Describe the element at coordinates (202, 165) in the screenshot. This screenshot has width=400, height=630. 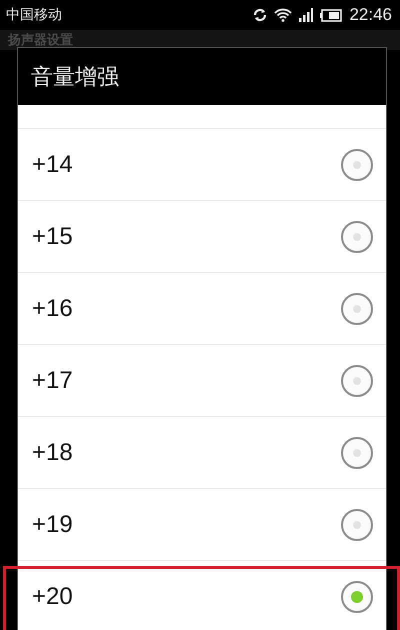
I see `option-row: +14` at that location.